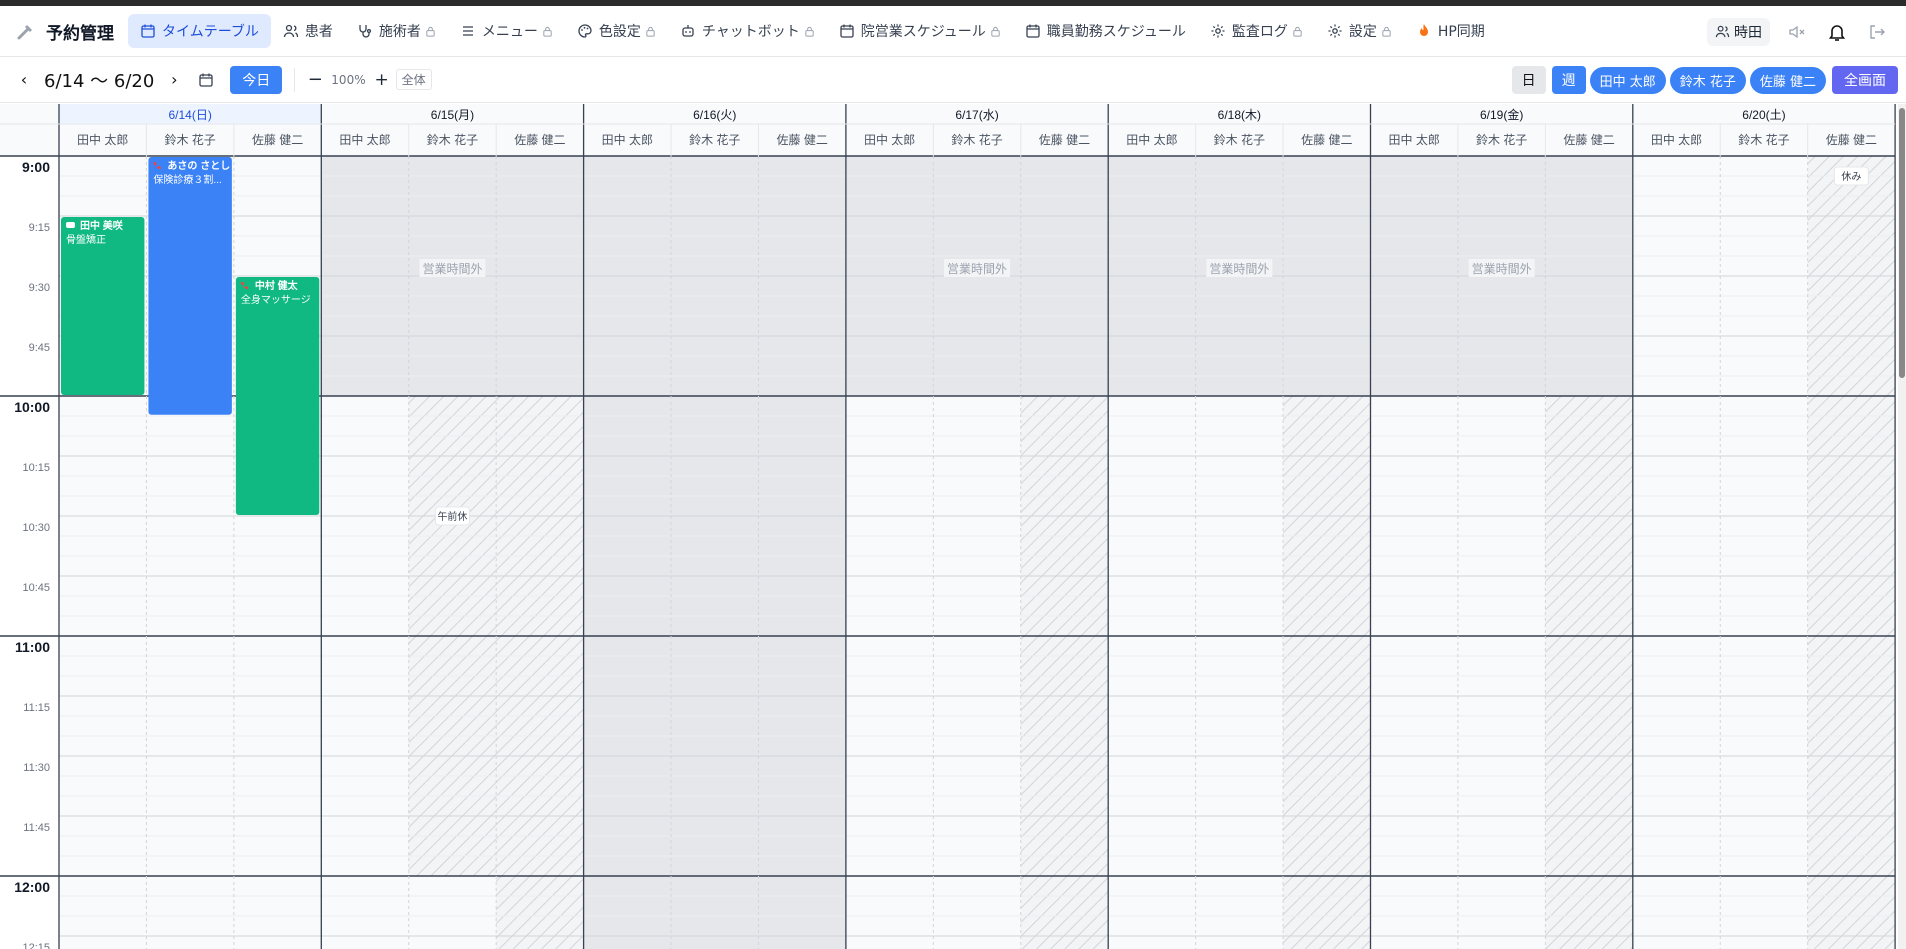 The width and height of the screenshot is (1906, 949). Describe the element at coordinates (1501, 114) in the screenshot. I see `day-header: 6/19(金)` at that location.